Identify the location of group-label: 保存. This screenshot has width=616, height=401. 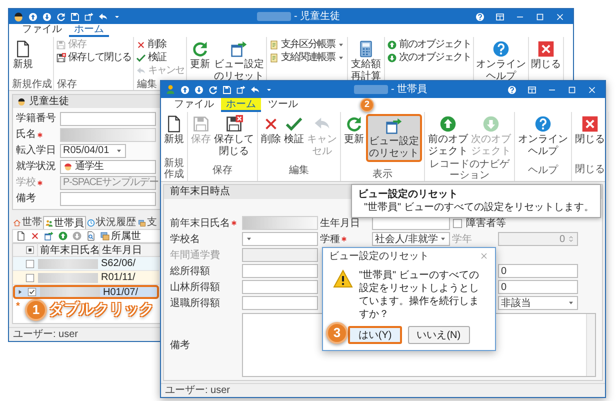
(222, 170).